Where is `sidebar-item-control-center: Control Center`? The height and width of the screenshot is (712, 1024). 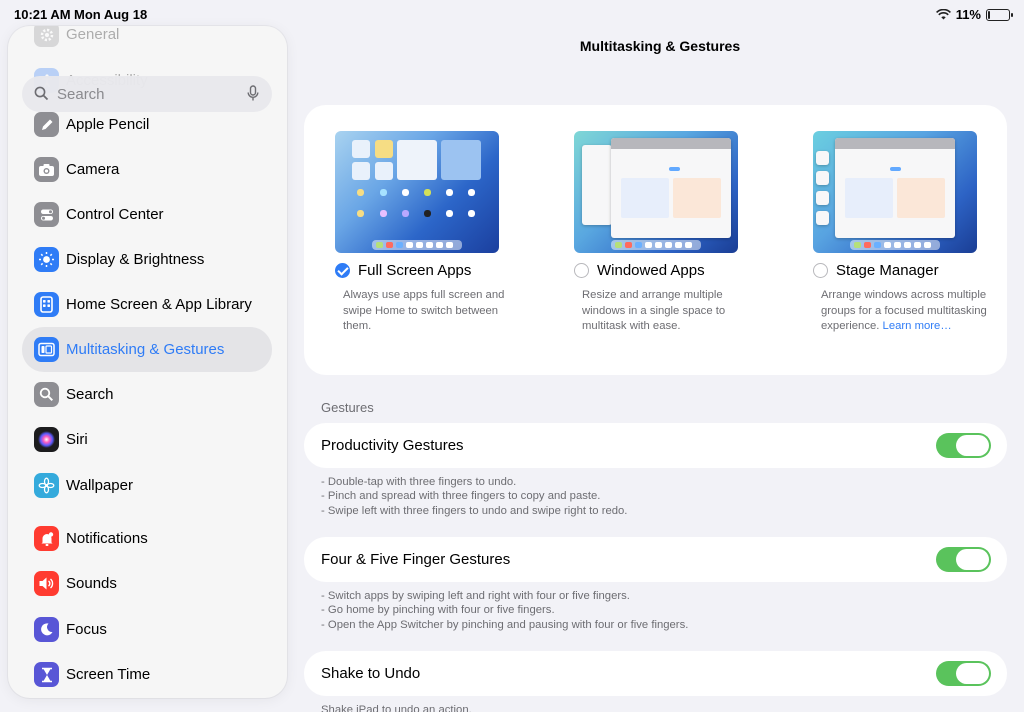
sidebar-item-control-center: Control Center is located at coordinates (147, 214).